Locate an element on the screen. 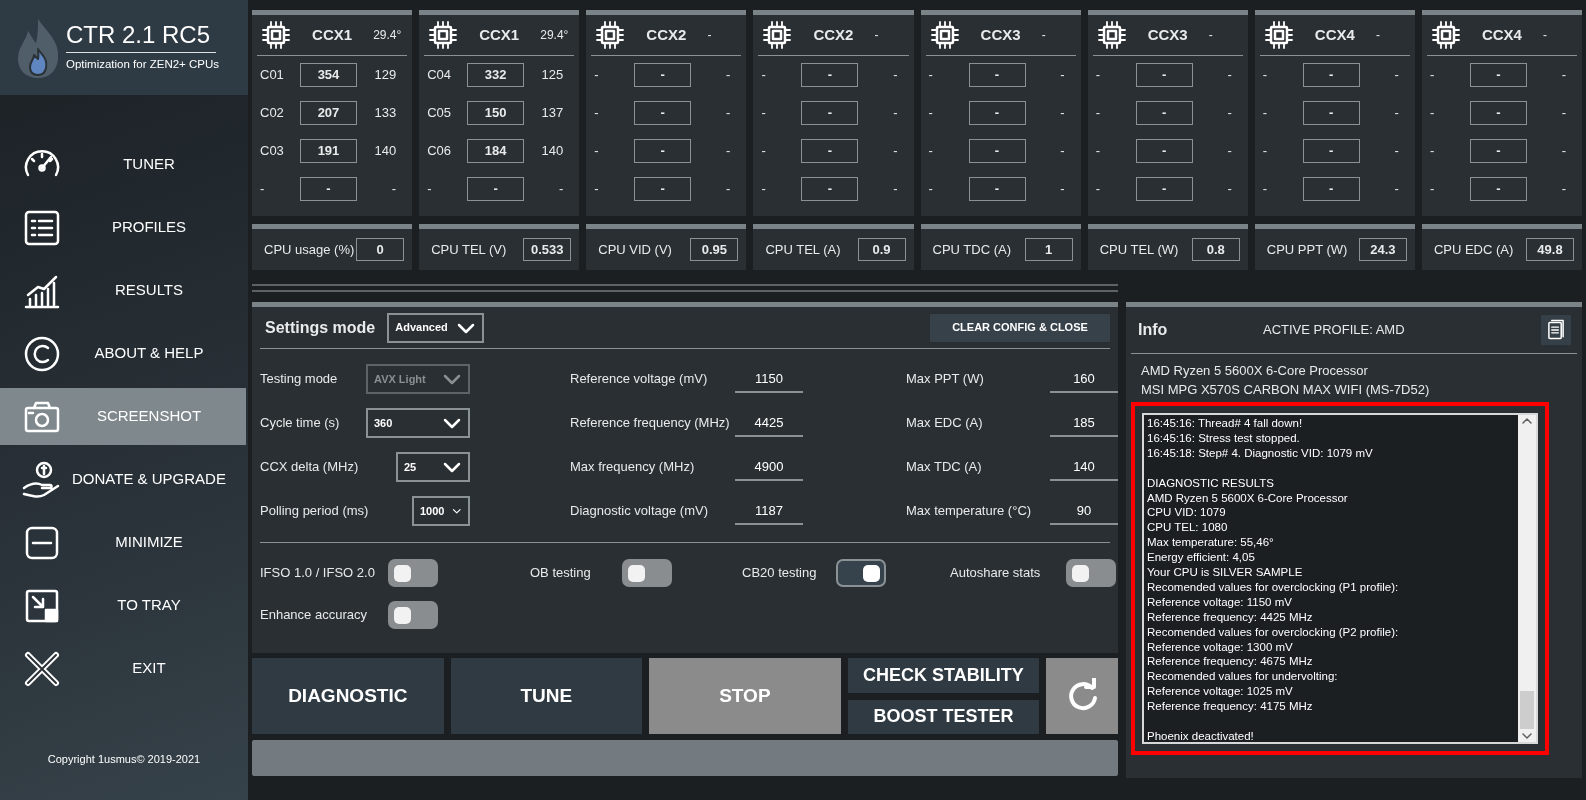  dropdown: Advanced is located at coordinates (435, 327).